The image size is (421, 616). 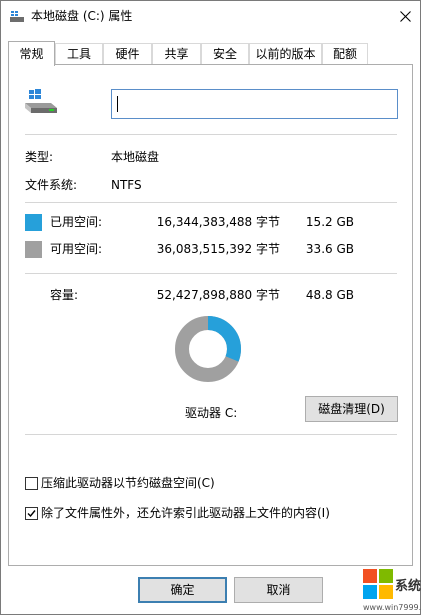 What do you see at coordinates (79, 53) in the screenshot?
I see `tab-tools: 工具` at bounding box center [79, 53].